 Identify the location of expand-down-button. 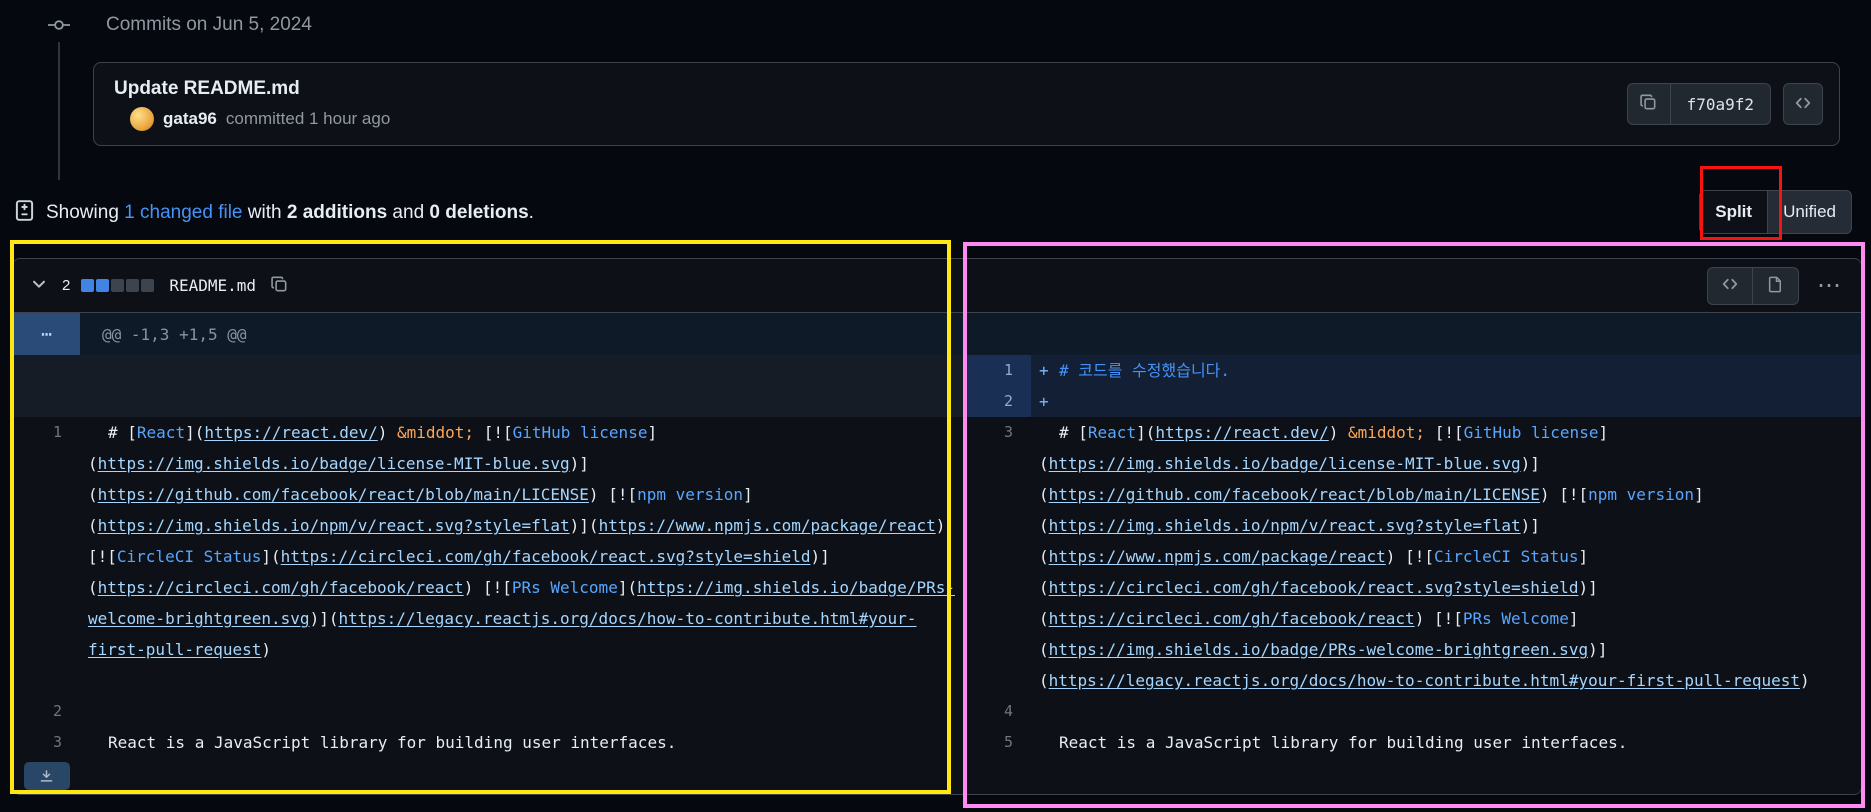
(46, 776).